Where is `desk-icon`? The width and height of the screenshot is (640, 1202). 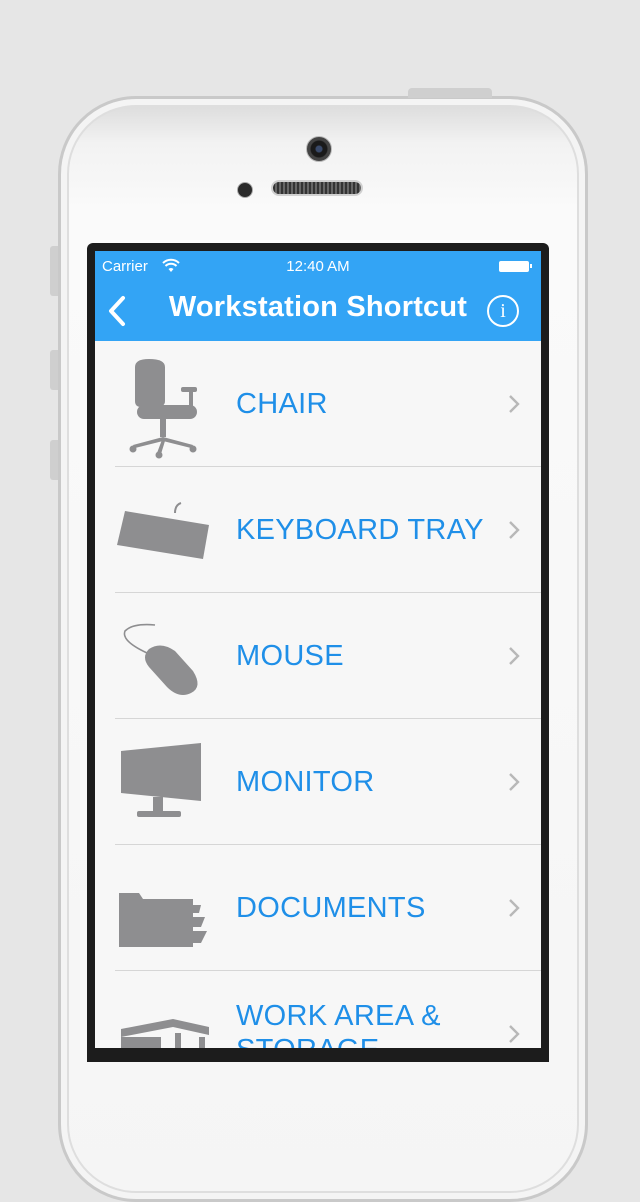
desk-icon is located at coordinates (165, 1033).